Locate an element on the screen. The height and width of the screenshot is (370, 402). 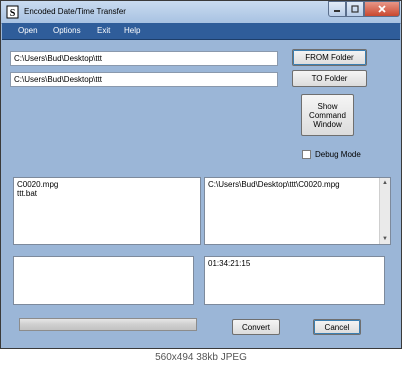
maximize-button is located at coordinates (355, 9).